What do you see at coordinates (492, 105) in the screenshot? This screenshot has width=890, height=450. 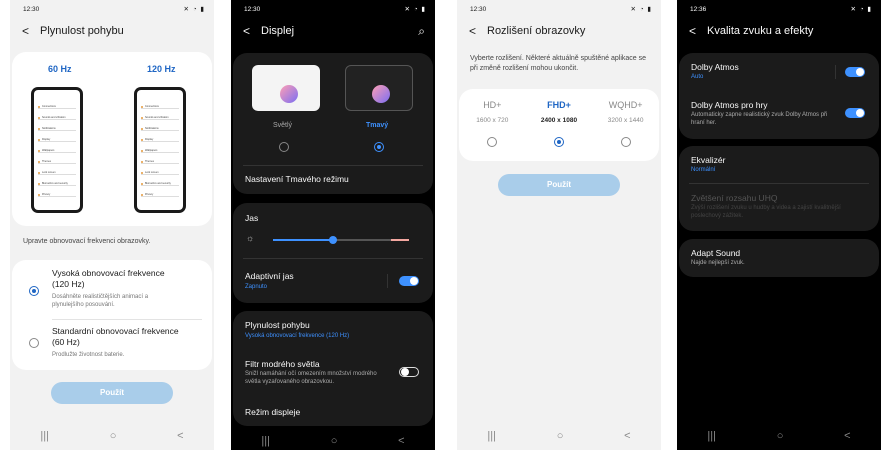 I see `resolution-name: HD+` at bounding box center [492, 105].